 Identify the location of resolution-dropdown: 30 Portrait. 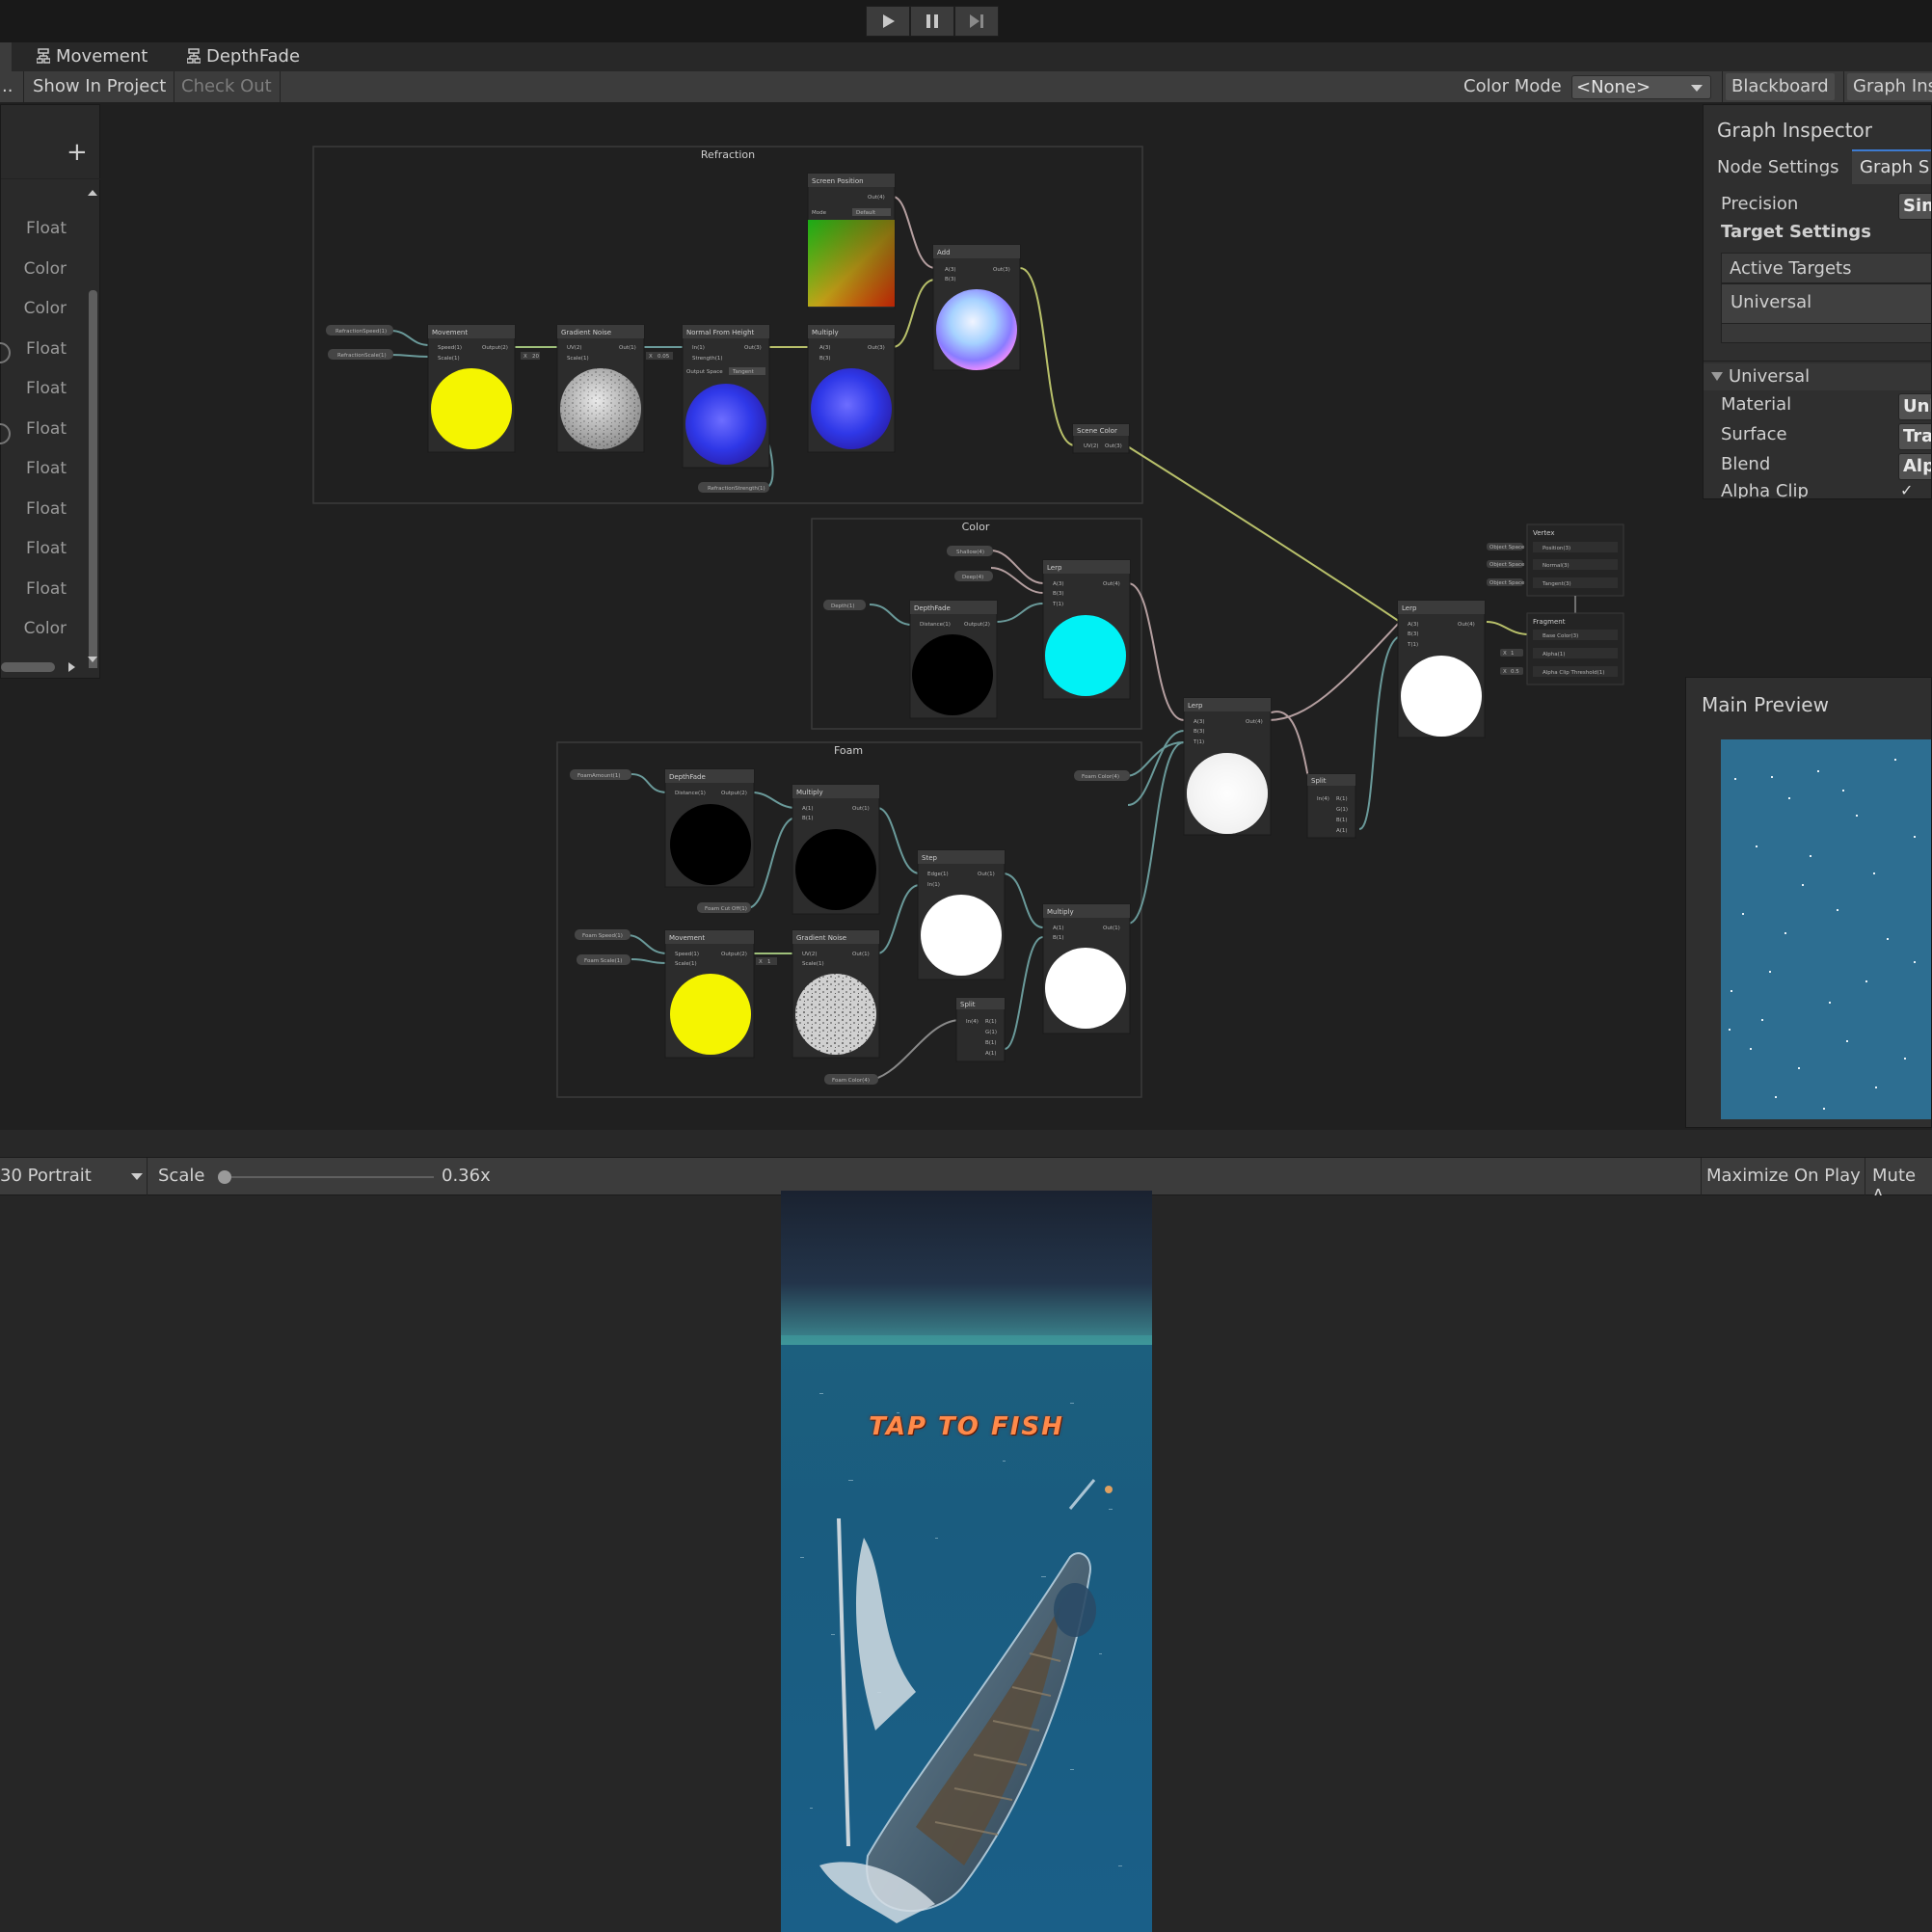
(46, 1176).